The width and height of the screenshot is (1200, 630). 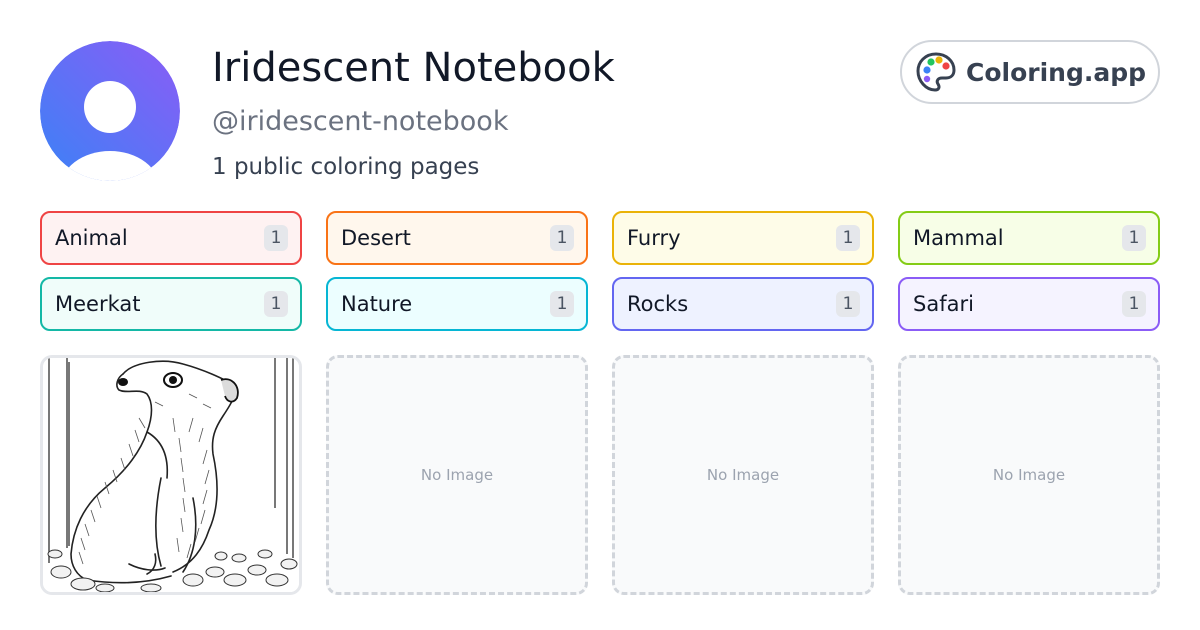 I want to click on meerkat-drawing, so click(x=171, y=475).